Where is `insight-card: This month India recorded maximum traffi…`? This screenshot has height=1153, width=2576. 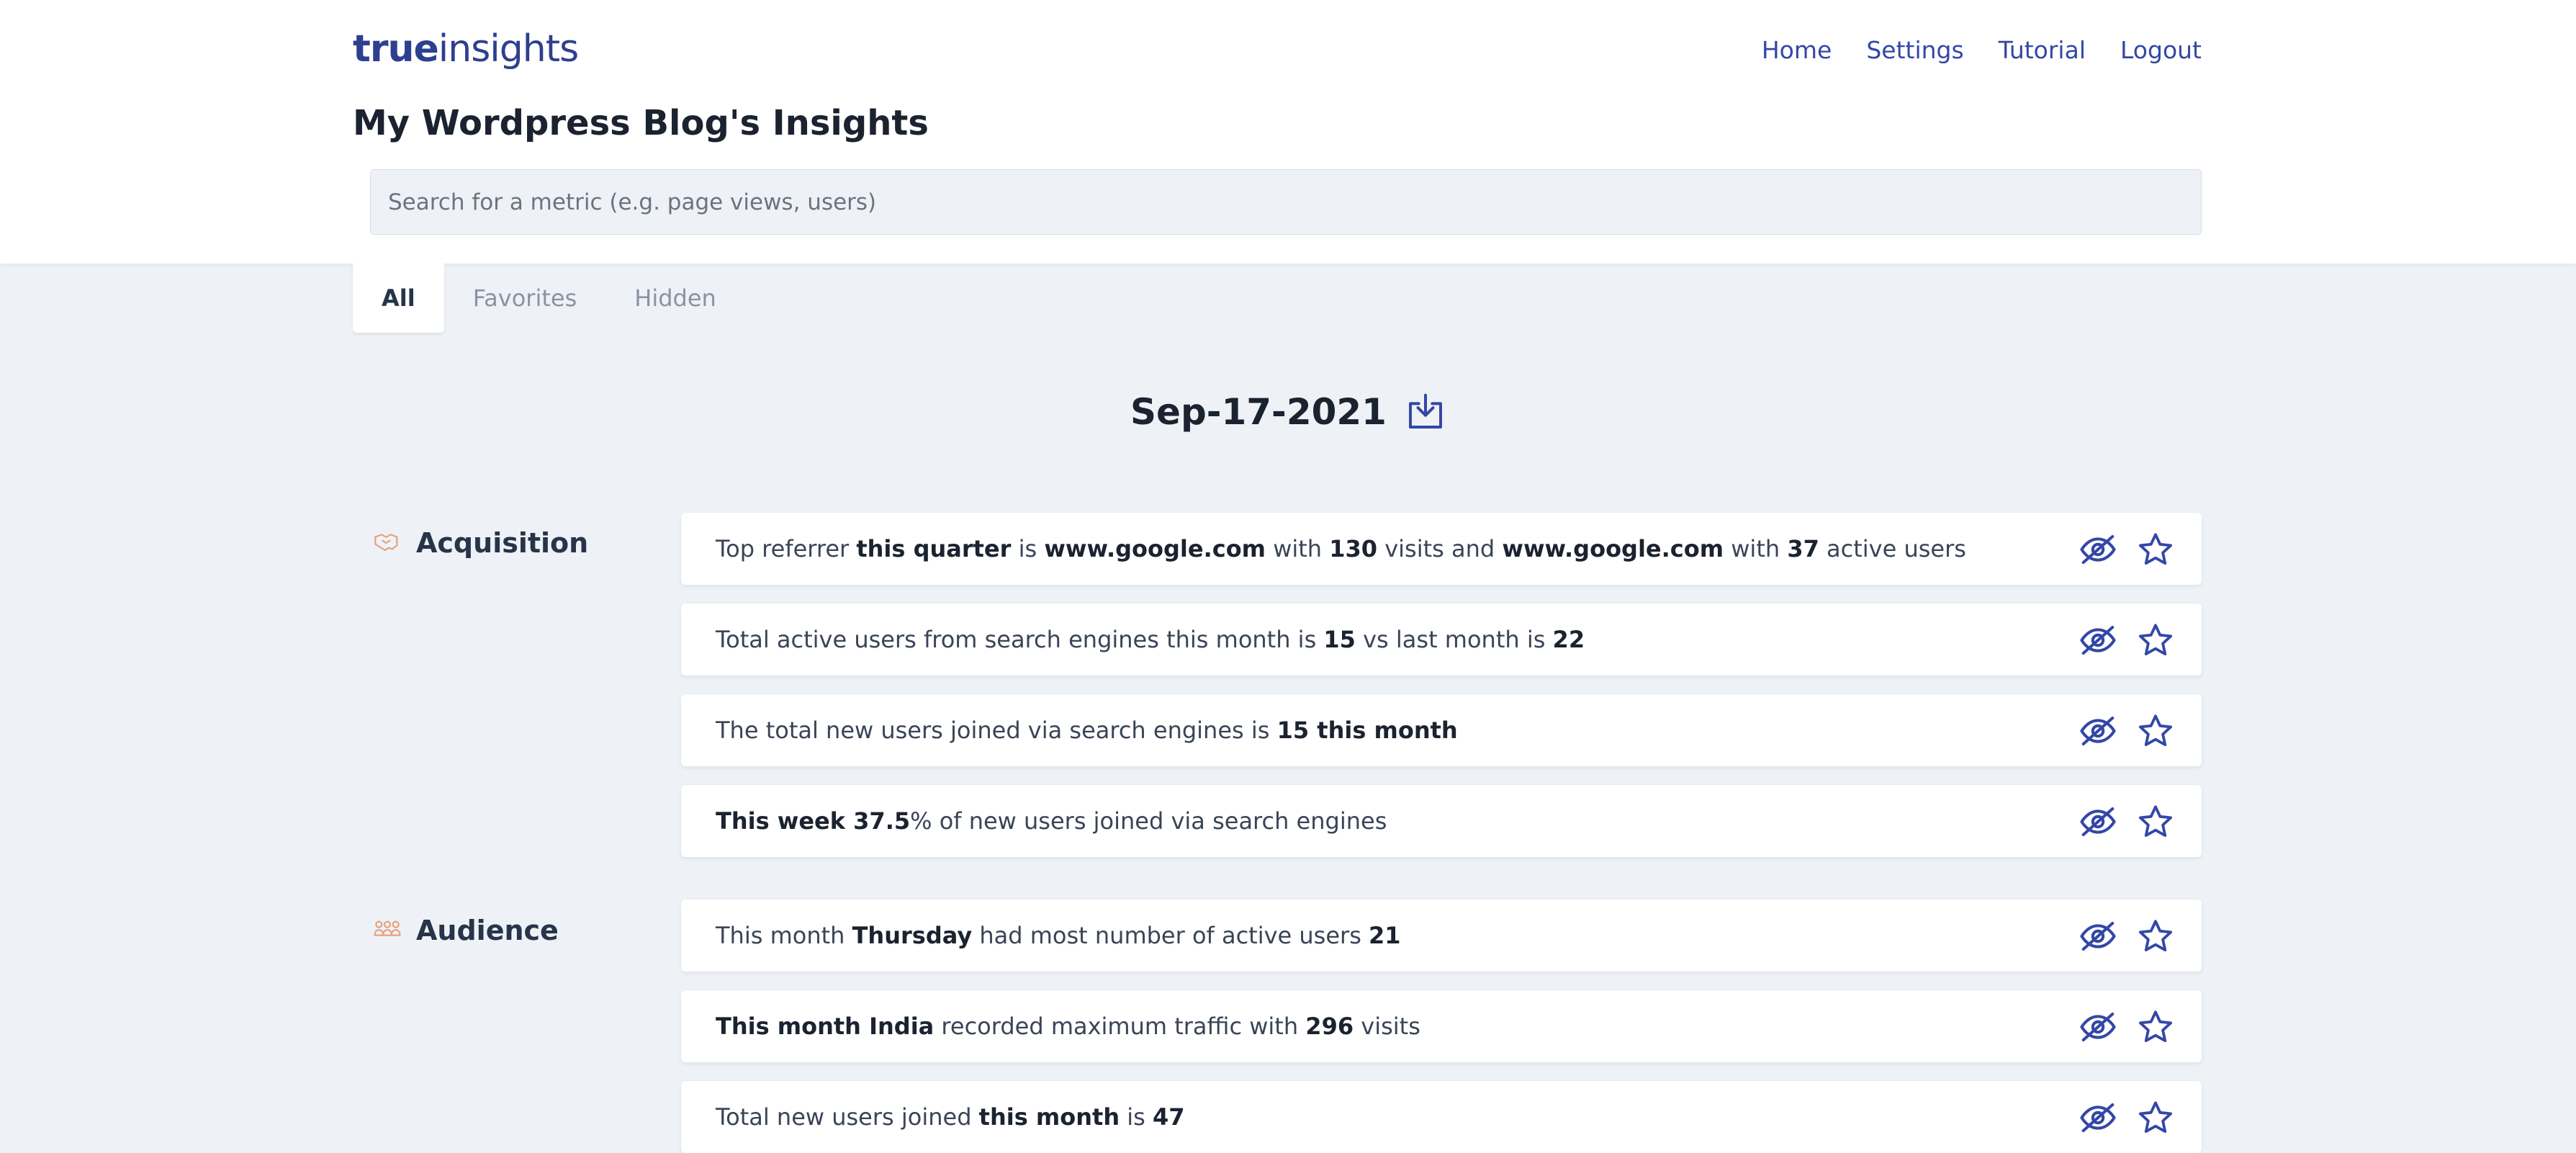
insight-card: This month India recorded maximum traffi… is located at coordinates (1441, 1026).